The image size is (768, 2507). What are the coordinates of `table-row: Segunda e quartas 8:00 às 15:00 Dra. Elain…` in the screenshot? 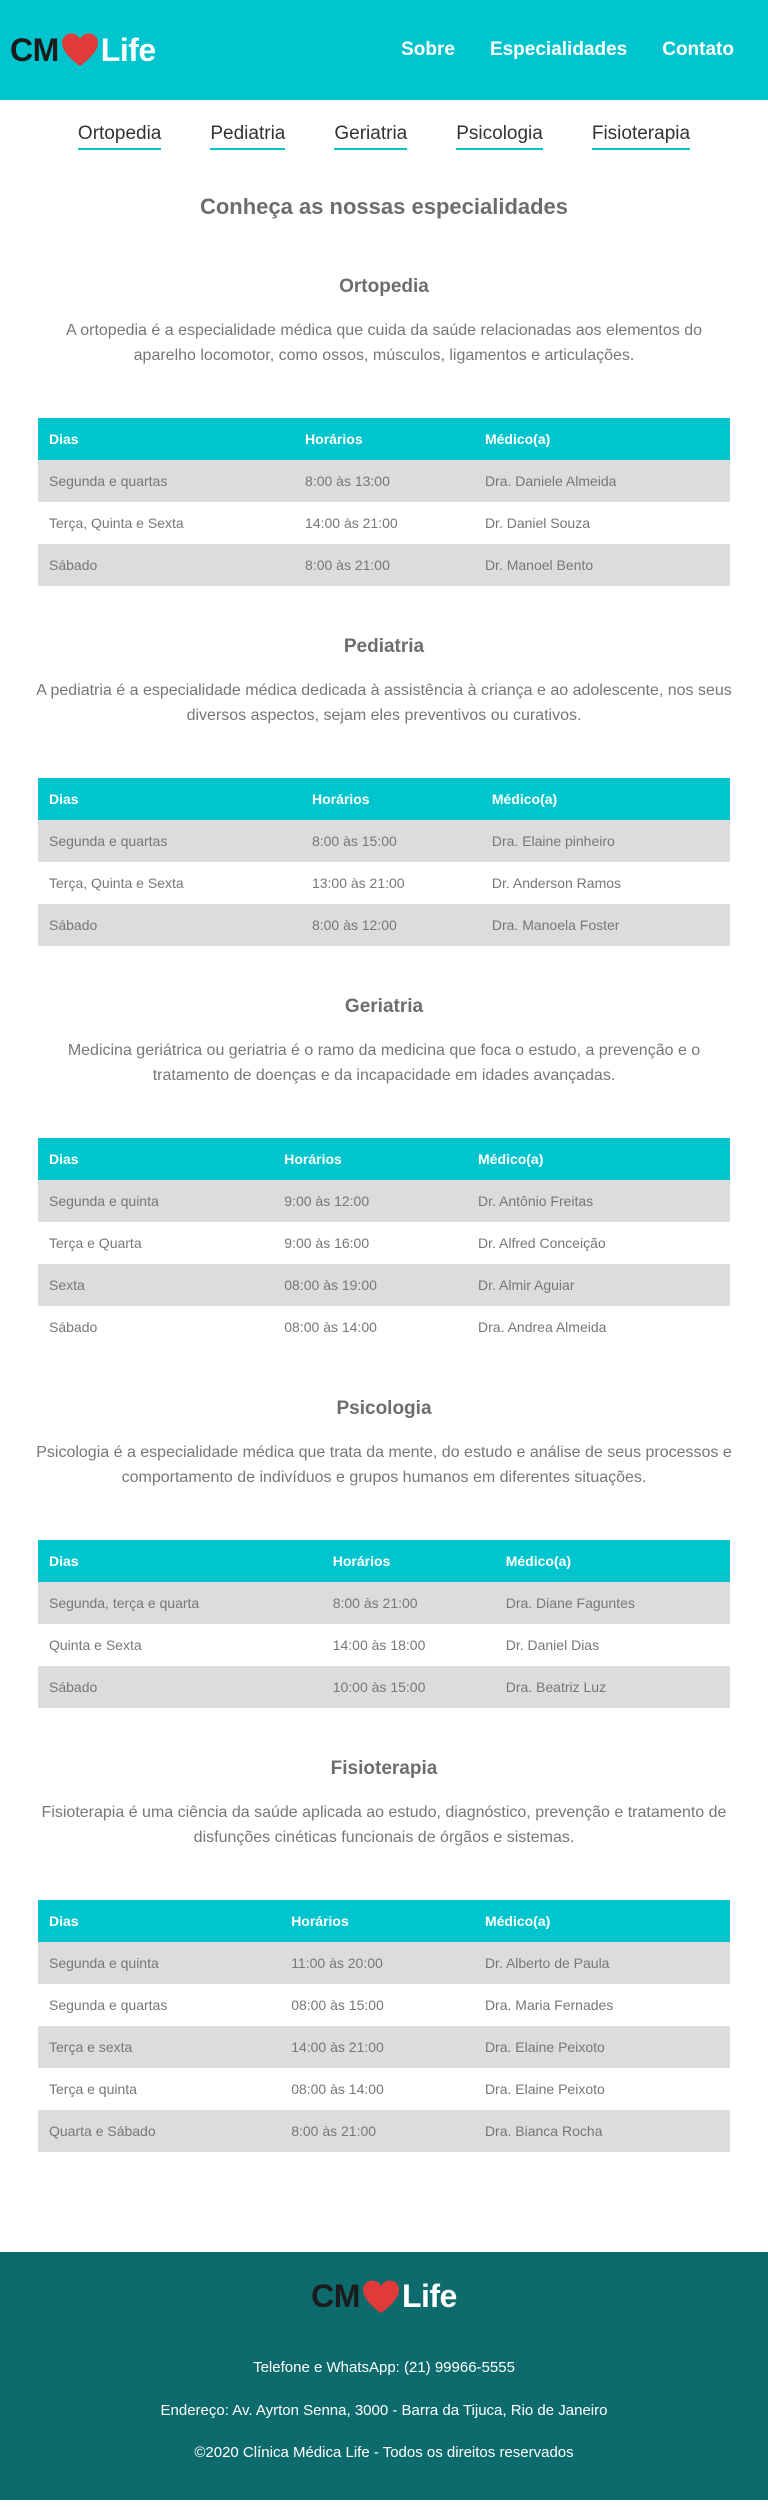 It's located at (384, 841).